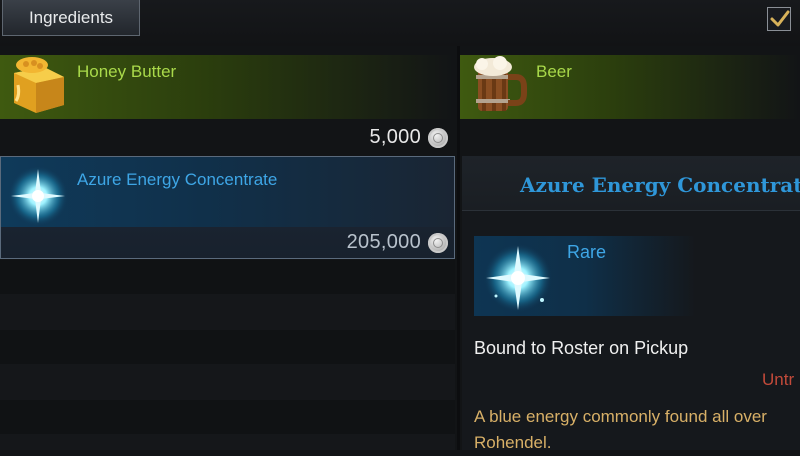 The image size is (800, 456). Describe the element at coordinates (227, 104) in the screenshot. I see `list-item-honey-butter: Honey Butter 5,000` at that location.